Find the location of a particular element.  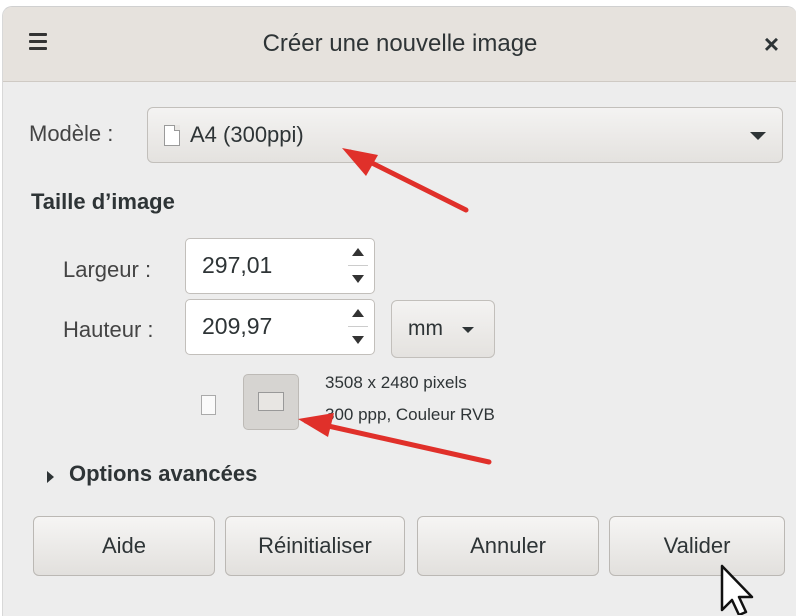

annotation-arrow-landscape is located at coordinates (397, 441).